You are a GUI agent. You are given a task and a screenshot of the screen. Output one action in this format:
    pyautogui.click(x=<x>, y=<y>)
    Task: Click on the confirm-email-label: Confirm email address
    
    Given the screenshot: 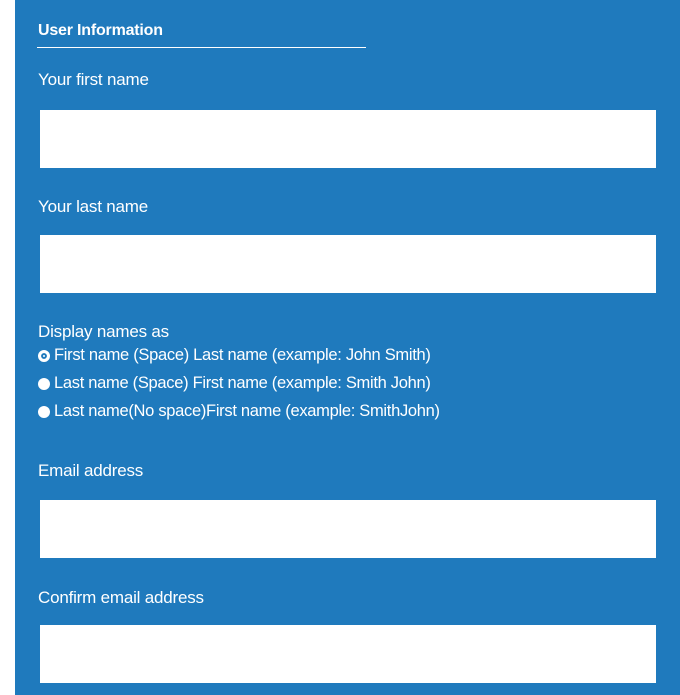 What is the action you would take?
    pyautogui.click(x=121, y=597)
    